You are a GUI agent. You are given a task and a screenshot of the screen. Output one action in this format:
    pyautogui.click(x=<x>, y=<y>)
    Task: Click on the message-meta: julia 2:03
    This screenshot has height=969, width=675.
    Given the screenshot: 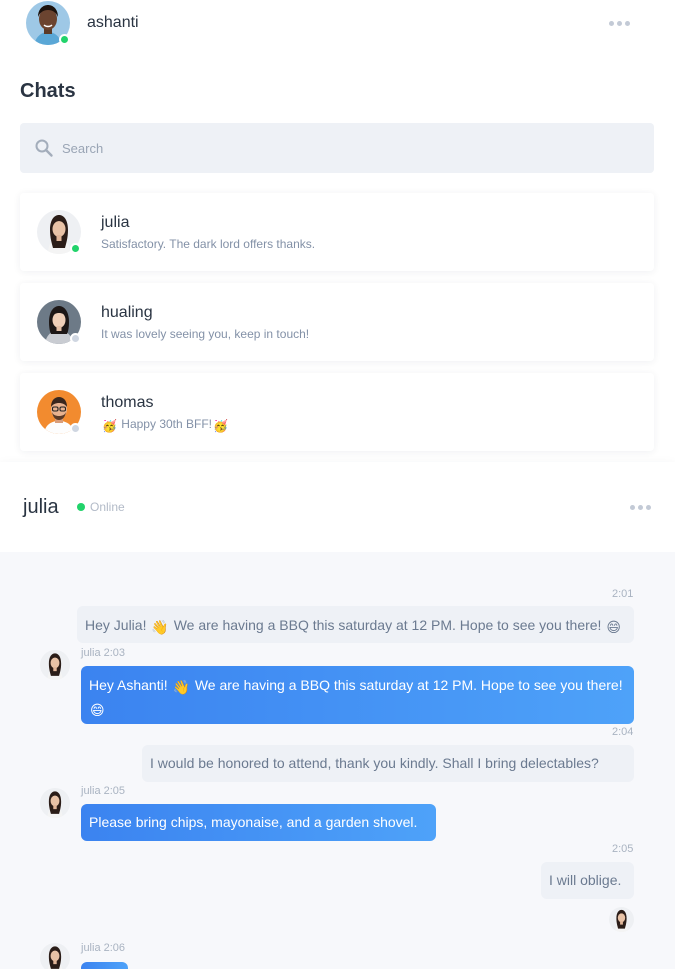 What is the action you would take?
    pyautogui.click(x=103, y=653)
    